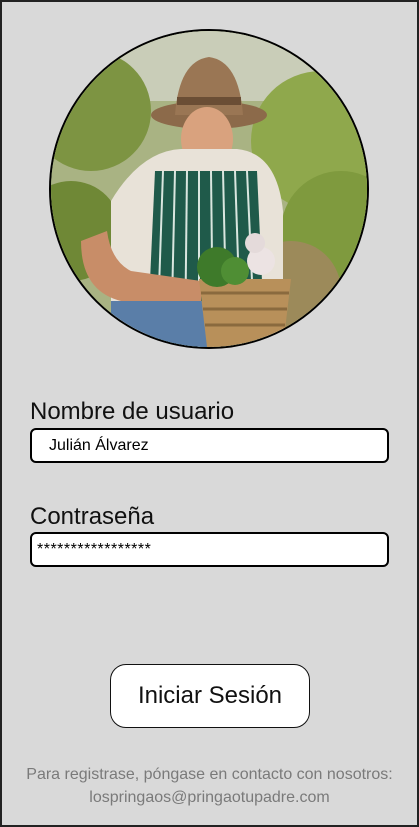 This screenshot has width=419, height=827. I want to click on username-field: Julián Álvarez, so click(209, 445).